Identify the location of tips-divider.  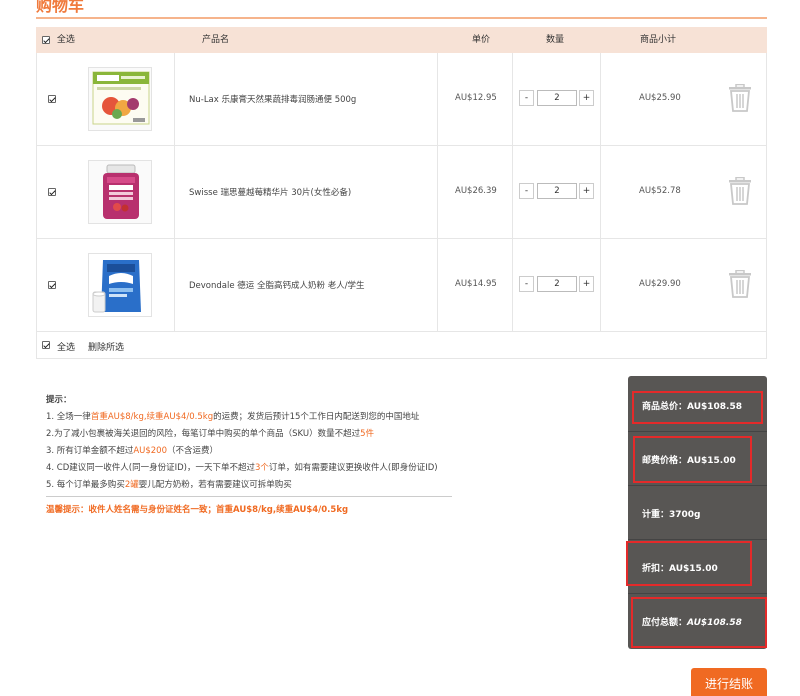
(249, 496).